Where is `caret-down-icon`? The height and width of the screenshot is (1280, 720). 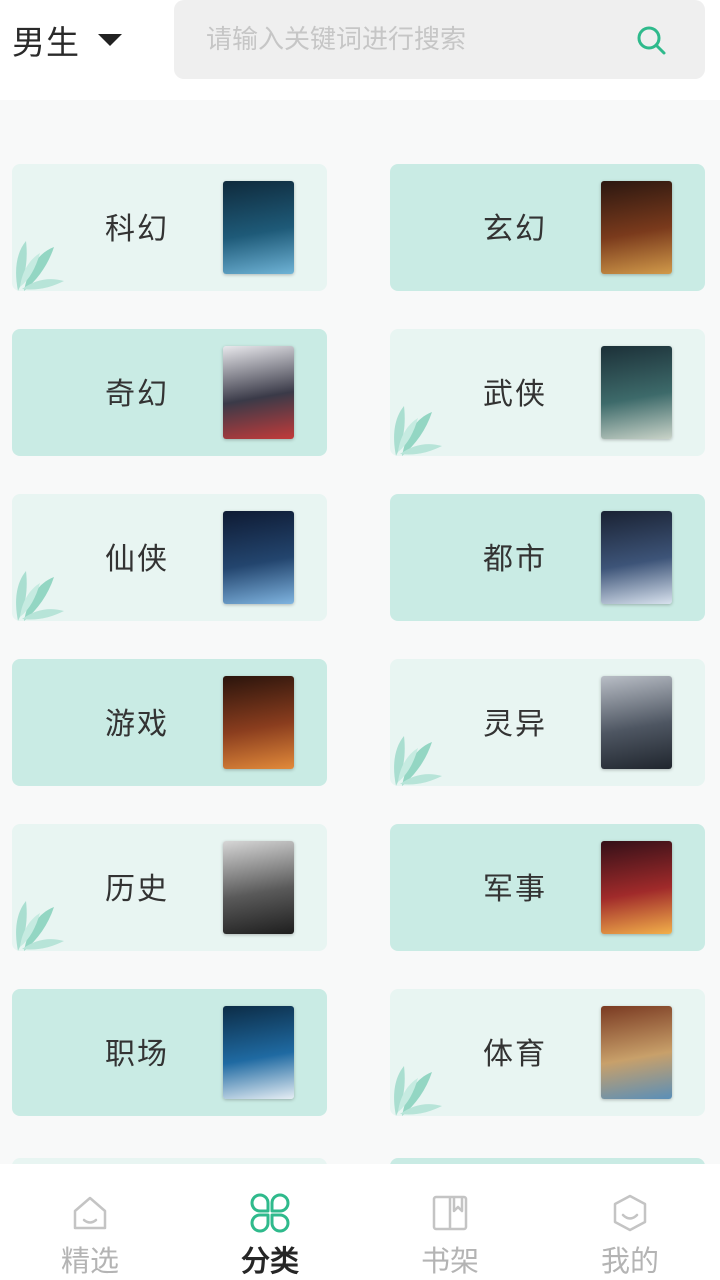 caret-down-icon is located at coordinates (110, 40).